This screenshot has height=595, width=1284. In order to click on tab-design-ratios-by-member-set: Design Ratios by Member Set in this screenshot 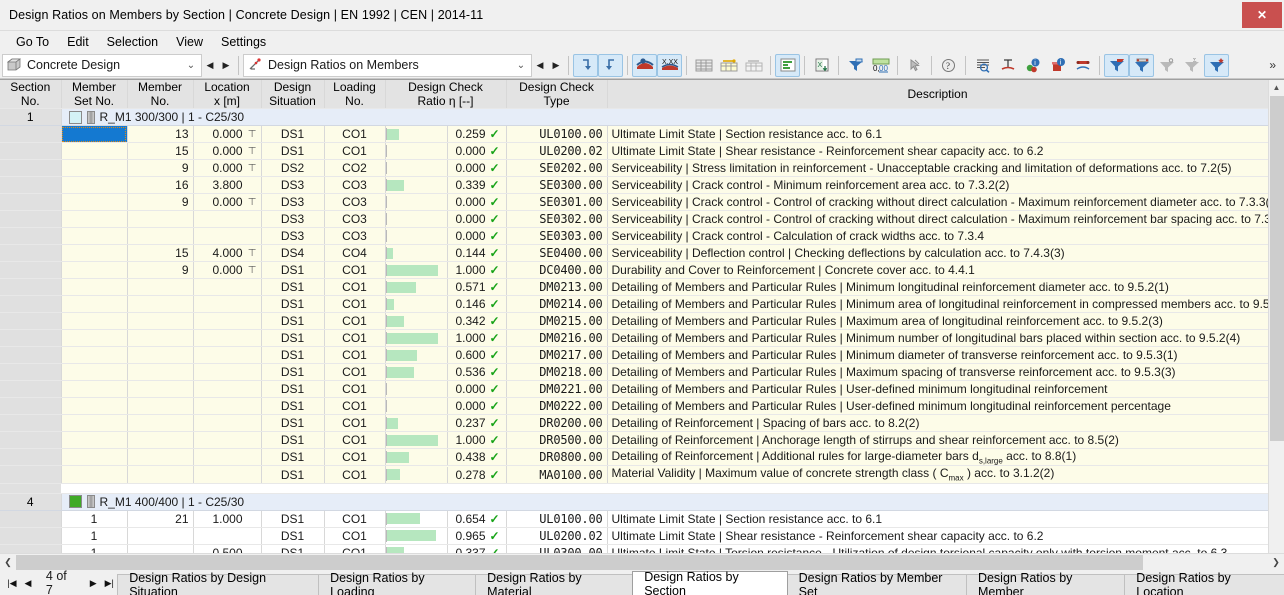, I will do `click(876, 583)`.